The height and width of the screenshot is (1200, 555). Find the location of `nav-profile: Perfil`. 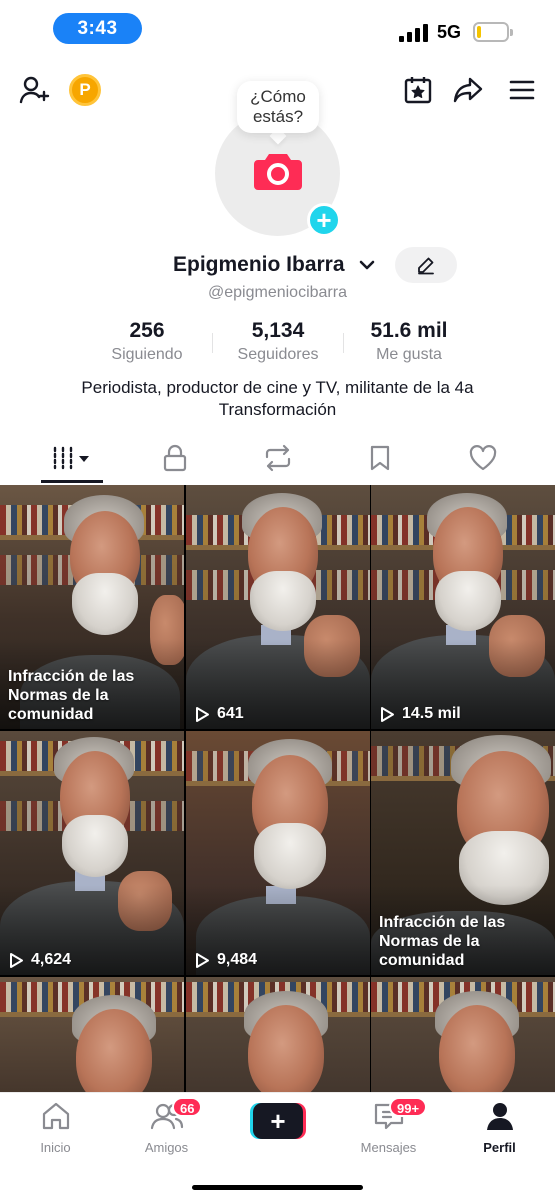

nav-profile: Perfil is located at coordinates (499, 1128).